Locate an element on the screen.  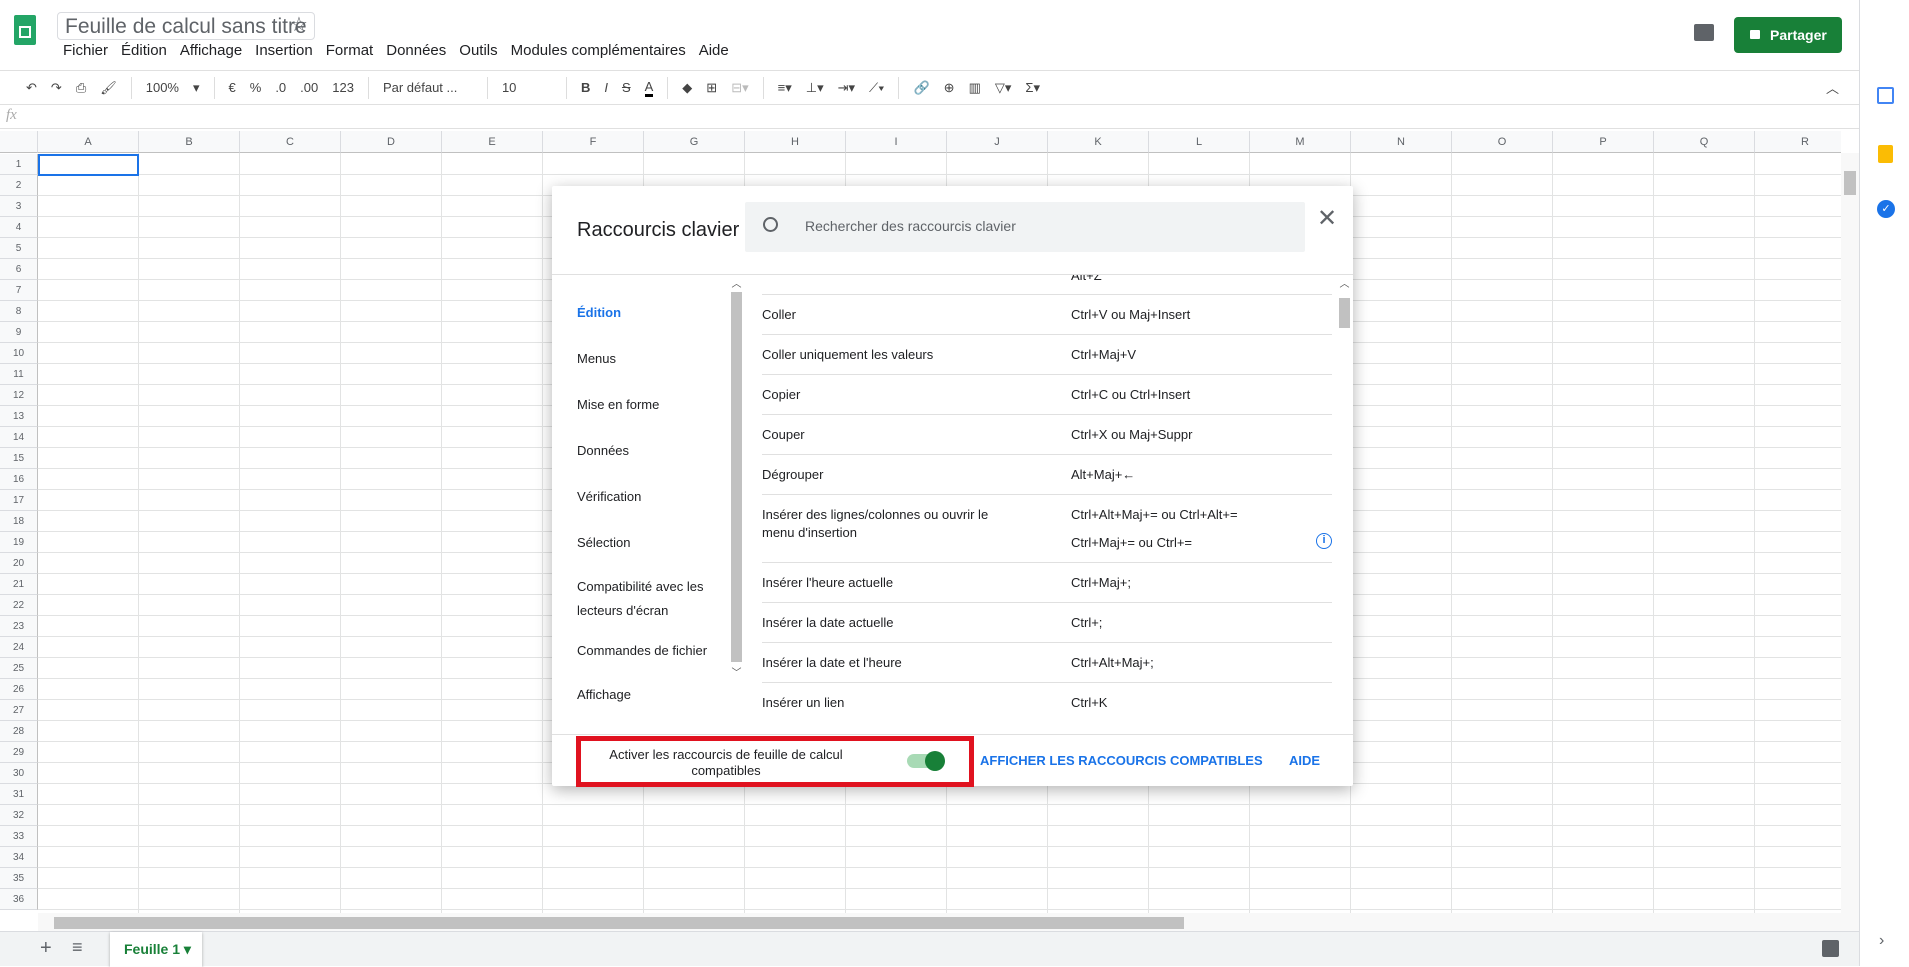
formula-bar: fx is located at coordinates (929, 117).